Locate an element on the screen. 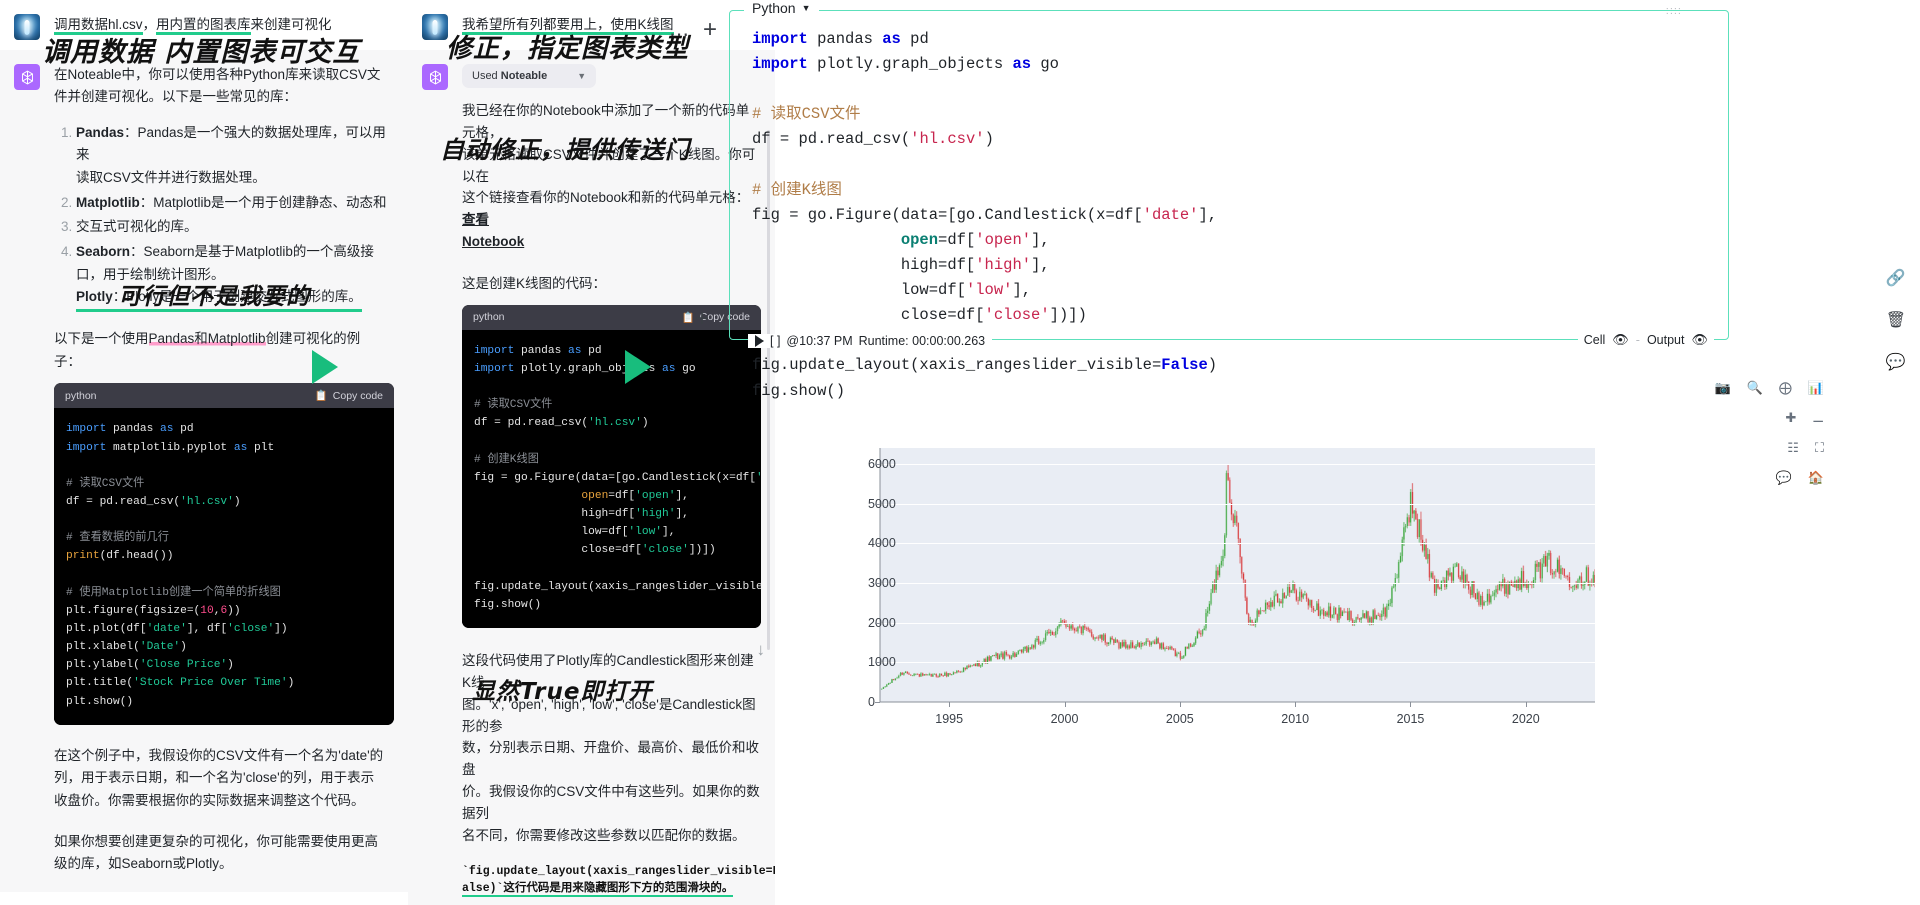 This screenshot has height=905, width=1920. para1-line3: 收盘价。你需要根据你的实际数据来调整这个代码。 is located at coordinates (209, 801).